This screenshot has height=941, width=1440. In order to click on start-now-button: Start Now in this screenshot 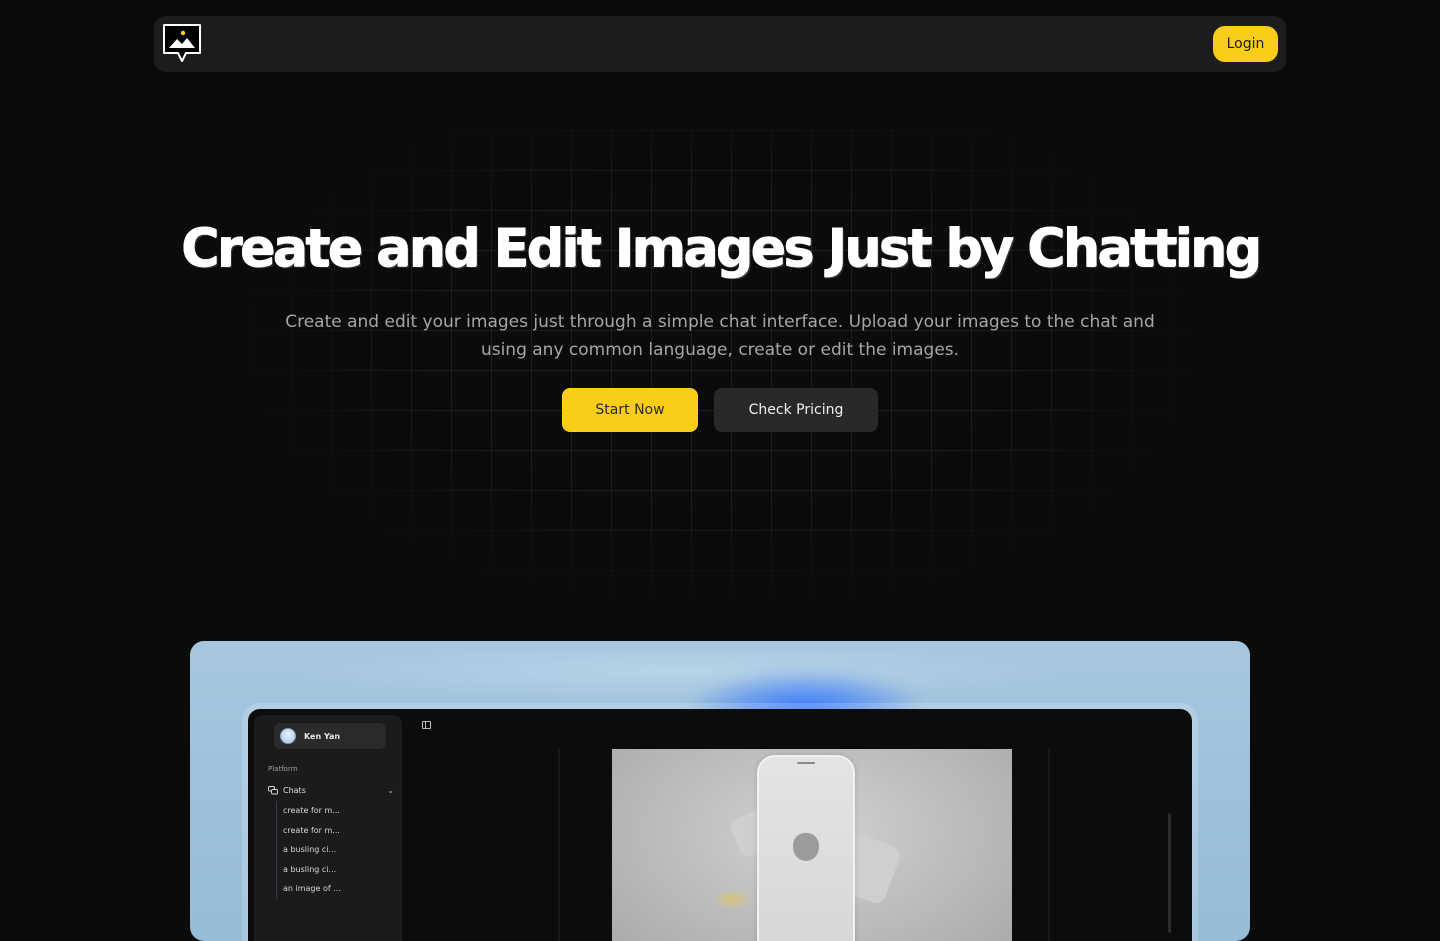, I will do `click(630, 410)`.